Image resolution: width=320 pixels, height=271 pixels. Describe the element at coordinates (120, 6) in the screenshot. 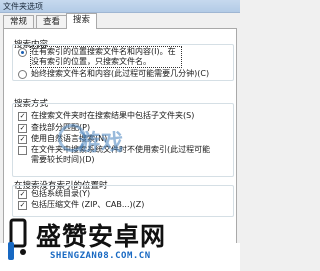

I see `title-bar: 文件夹选项` at that location.